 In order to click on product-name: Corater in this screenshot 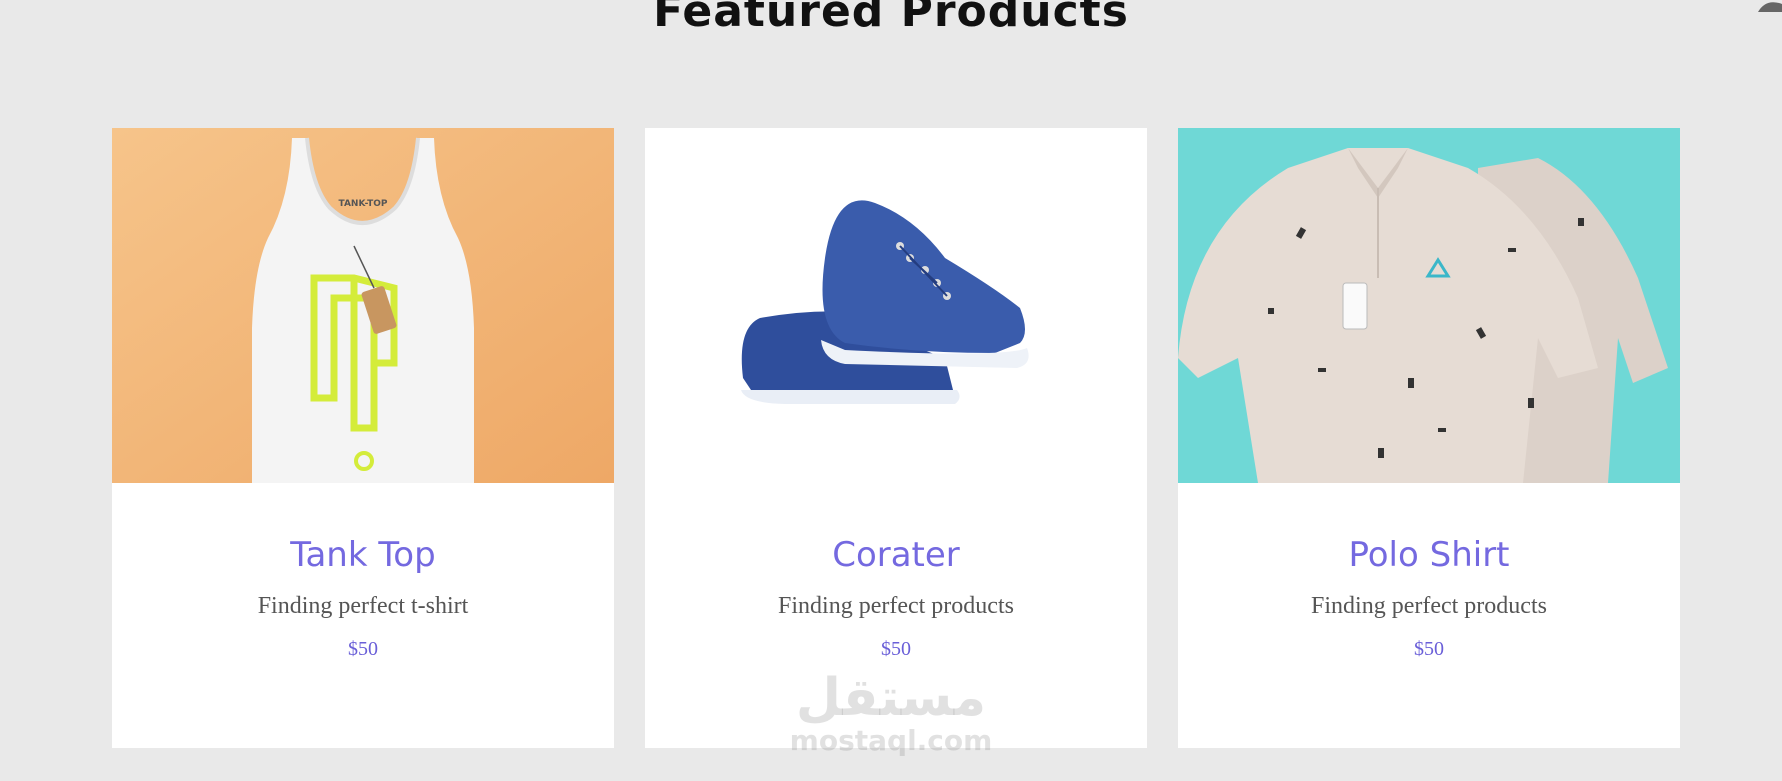, I will do `click(896, 529)`.